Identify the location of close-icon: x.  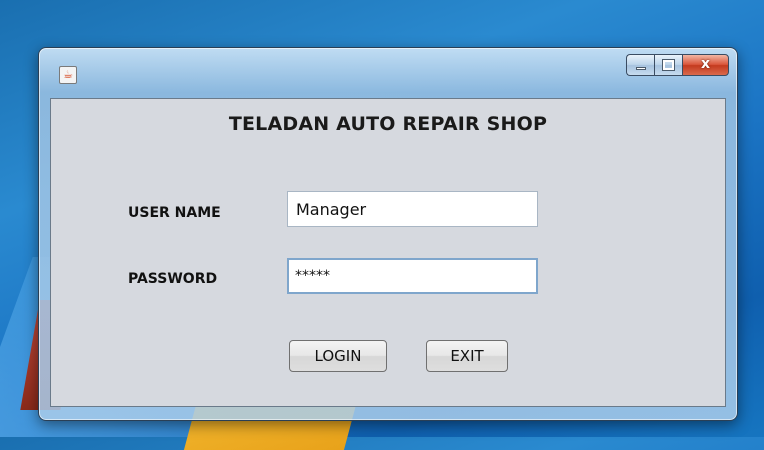
(705, 64).